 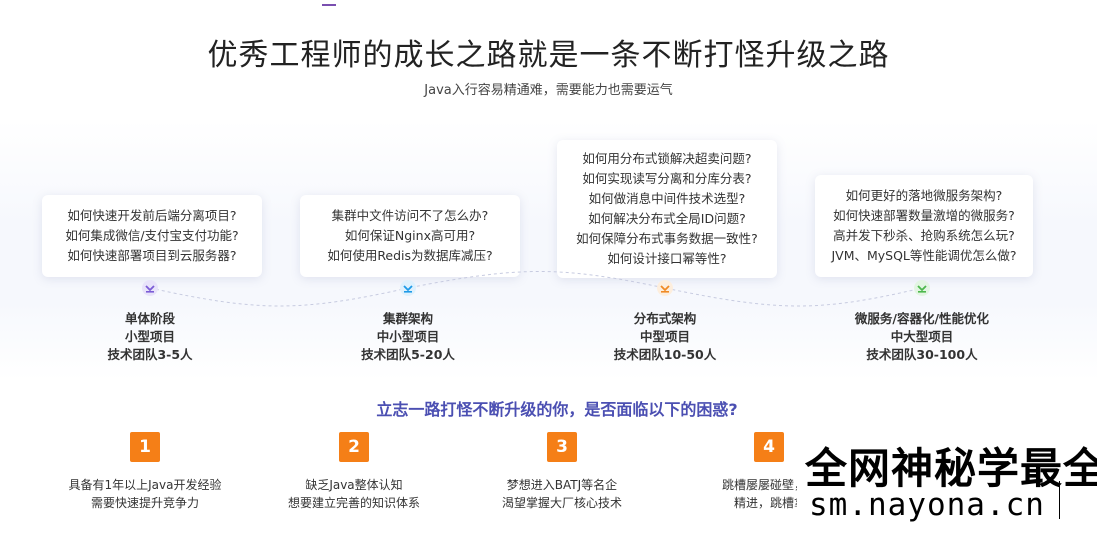 What do you see at coordinates (145, 494) in the screenshot?
I see `pain-1-text: 具备有1年以上Java开发经验 需要快速提升竞争力` at bounding box center [145, 494].